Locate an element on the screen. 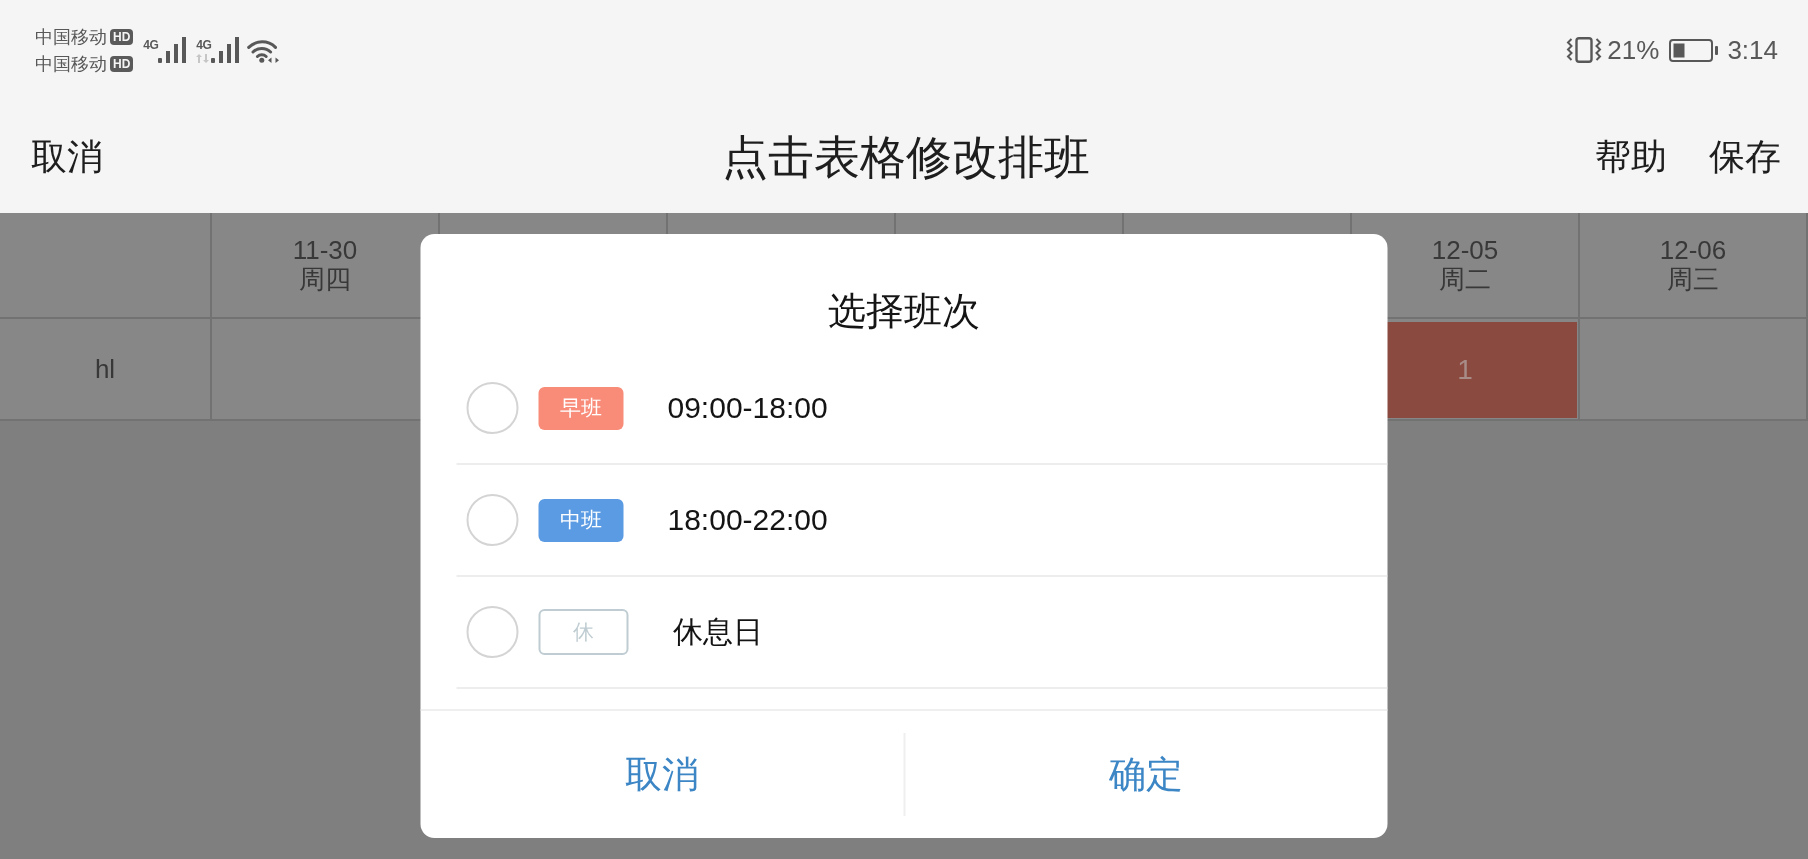  shift-tag: 中班 is located at coordinates (581, 520).